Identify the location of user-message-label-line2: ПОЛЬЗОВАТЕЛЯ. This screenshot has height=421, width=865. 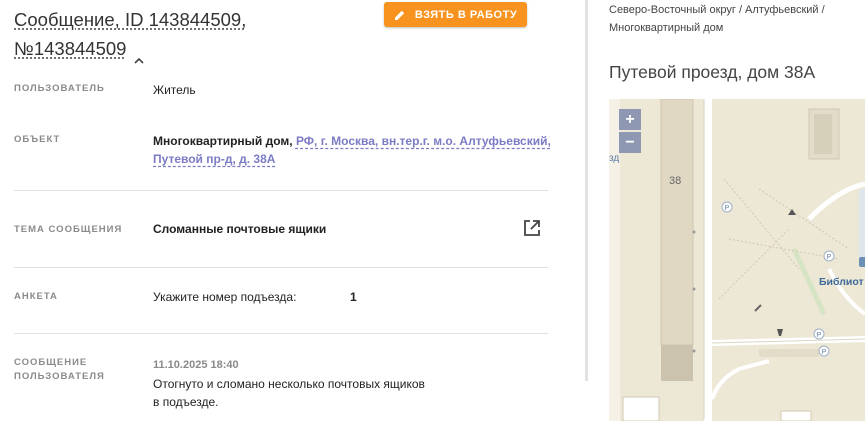
(59, 376).